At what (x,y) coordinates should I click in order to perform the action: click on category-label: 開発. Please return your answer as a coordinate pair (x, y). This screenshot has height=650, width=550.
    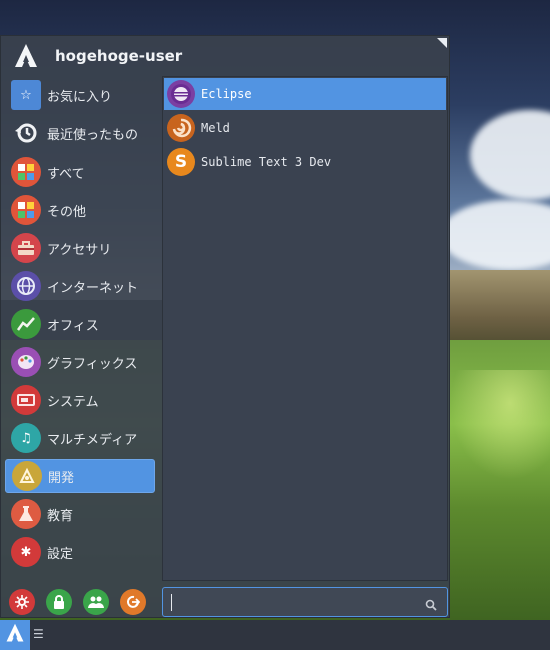
    Looking at the image, I should click on (61, 478).